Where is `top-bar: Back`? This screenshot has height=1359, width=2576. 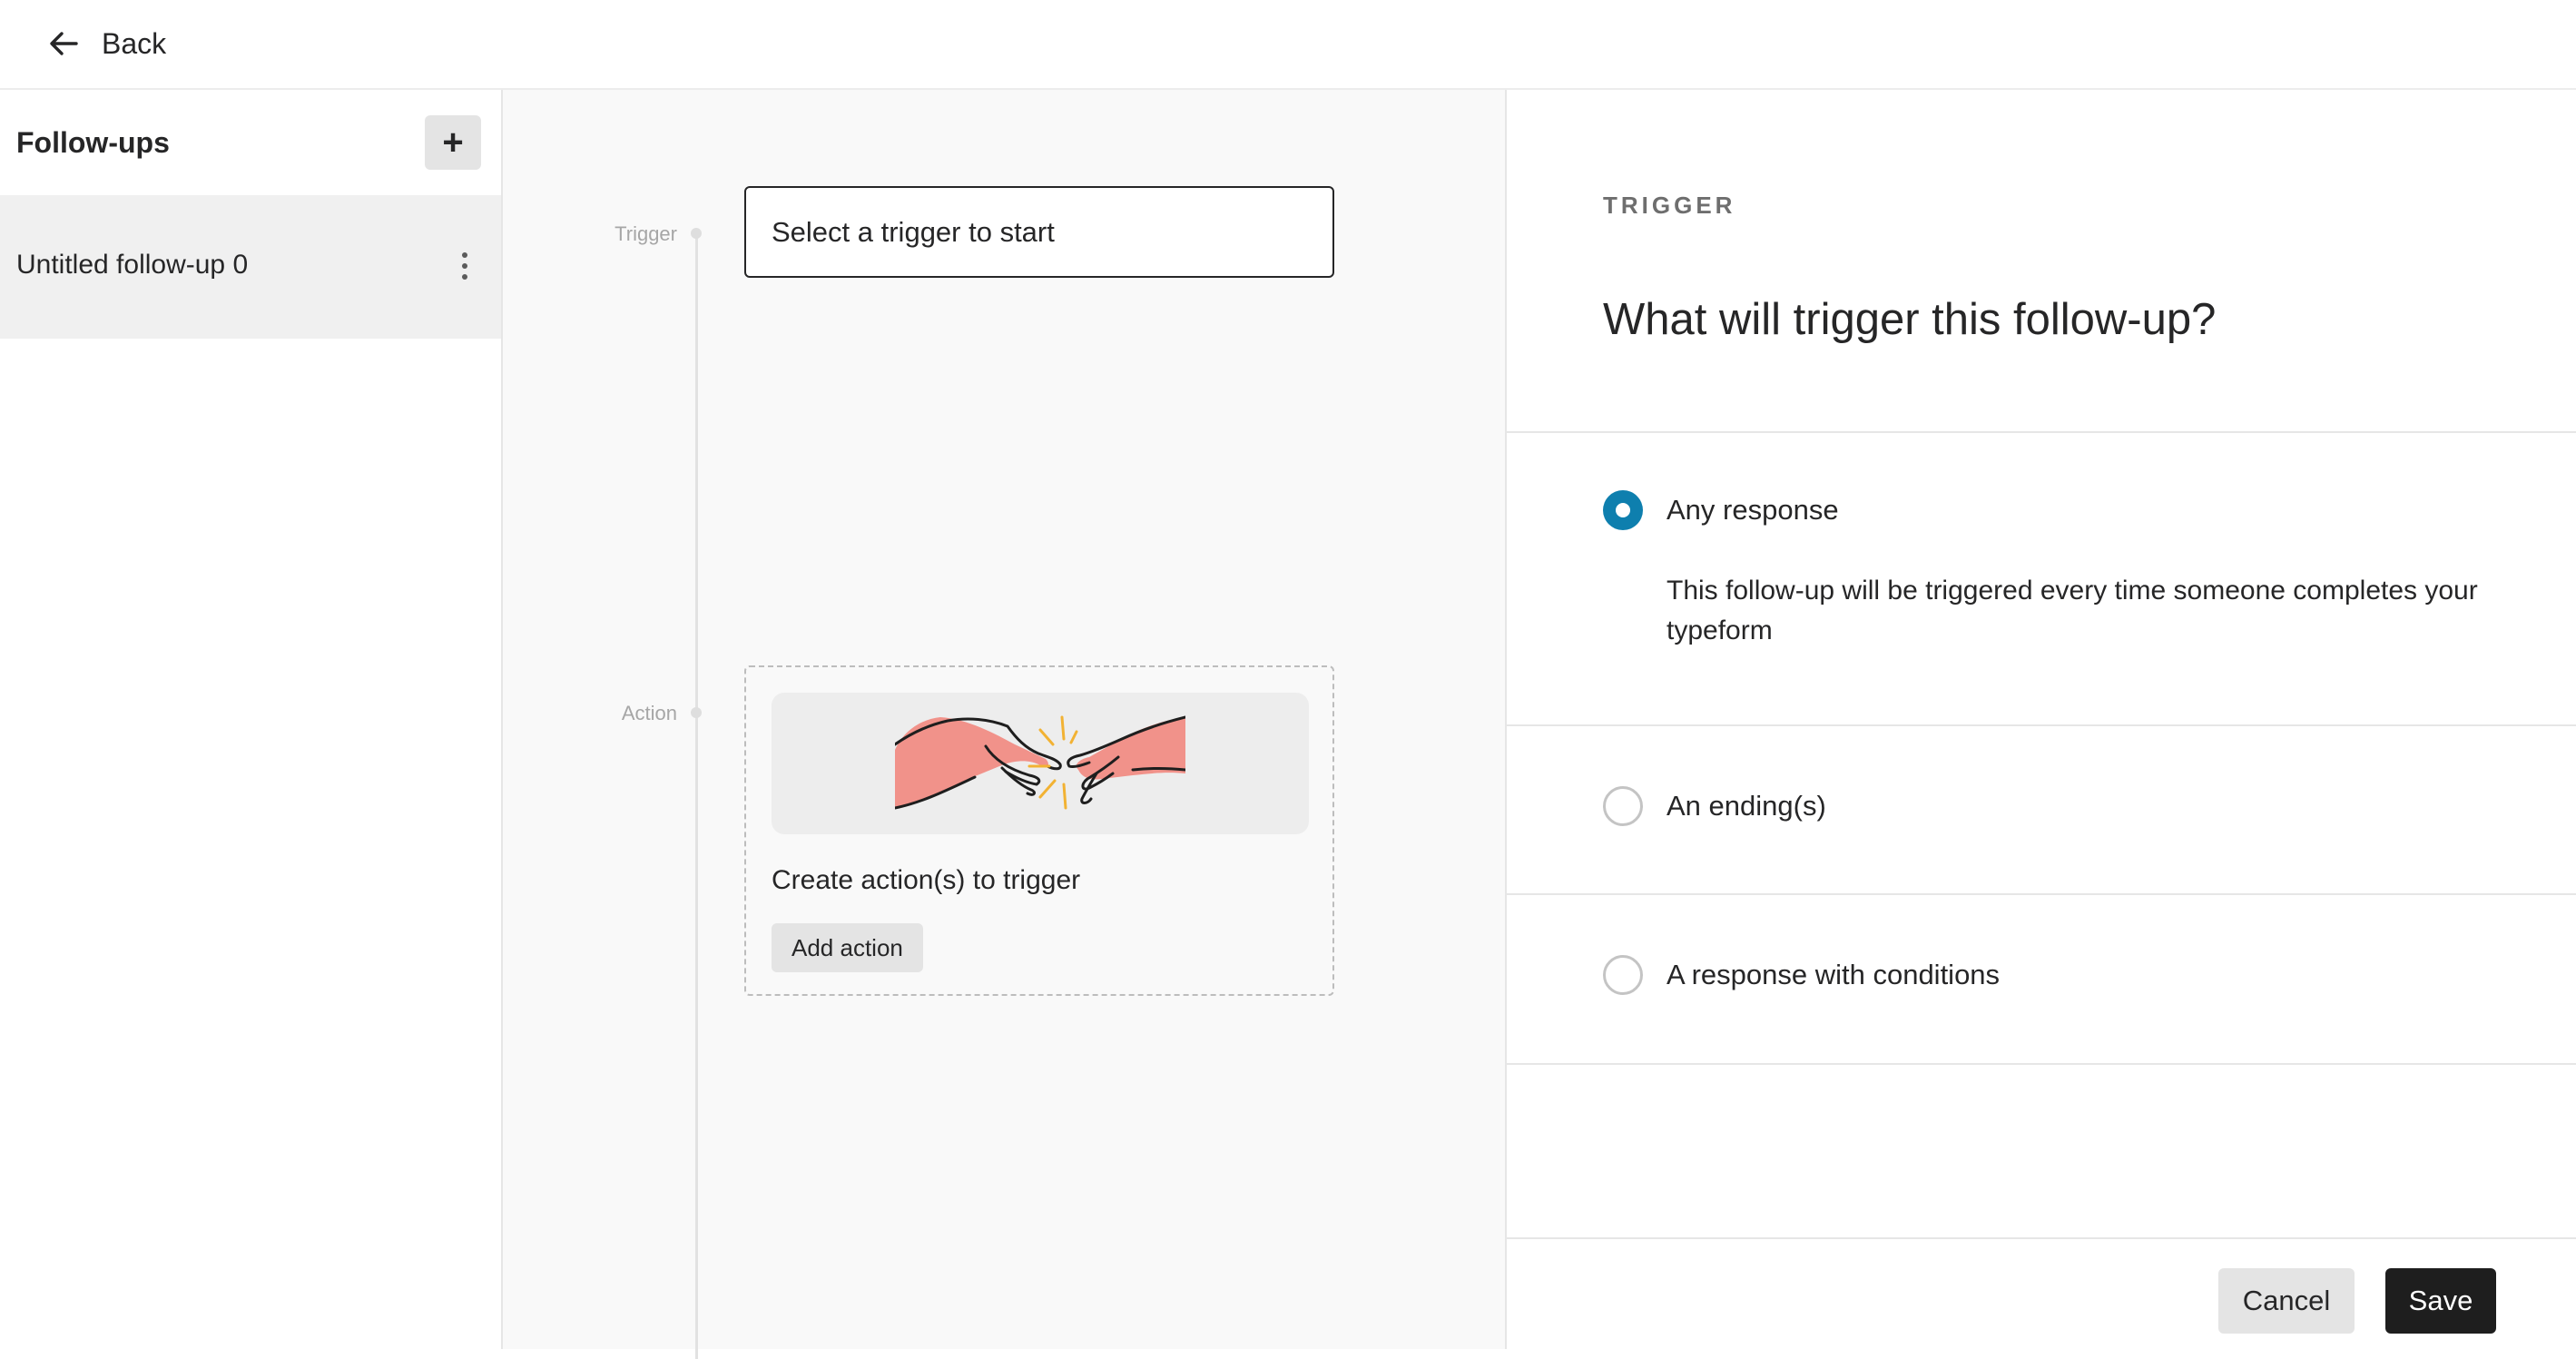 top-bar: Back is located at coordinates (1288, 45).